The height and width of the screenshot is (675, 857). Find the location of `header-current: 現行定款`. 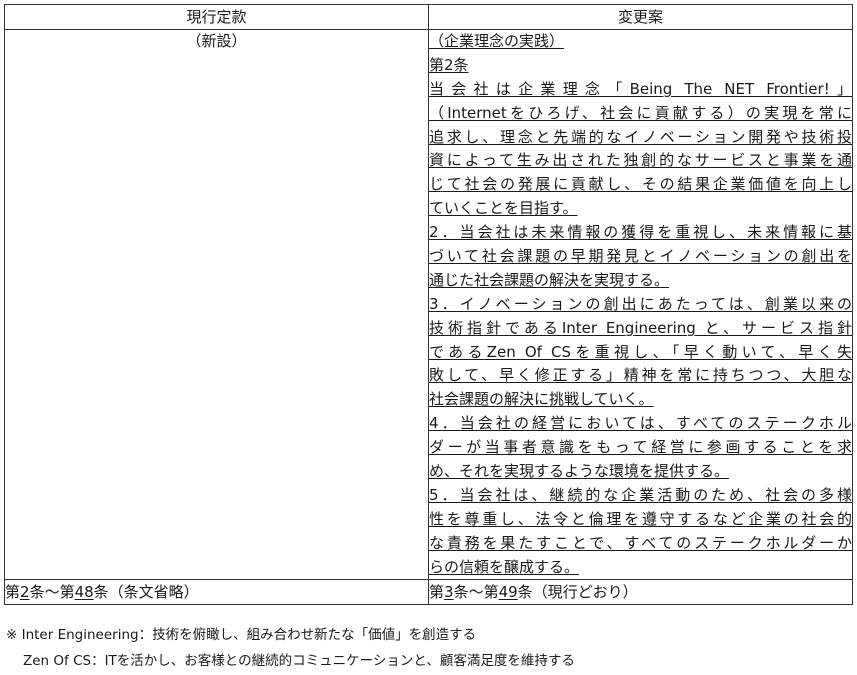

header-current: 現行定款 is located at coordinates (216, 17).